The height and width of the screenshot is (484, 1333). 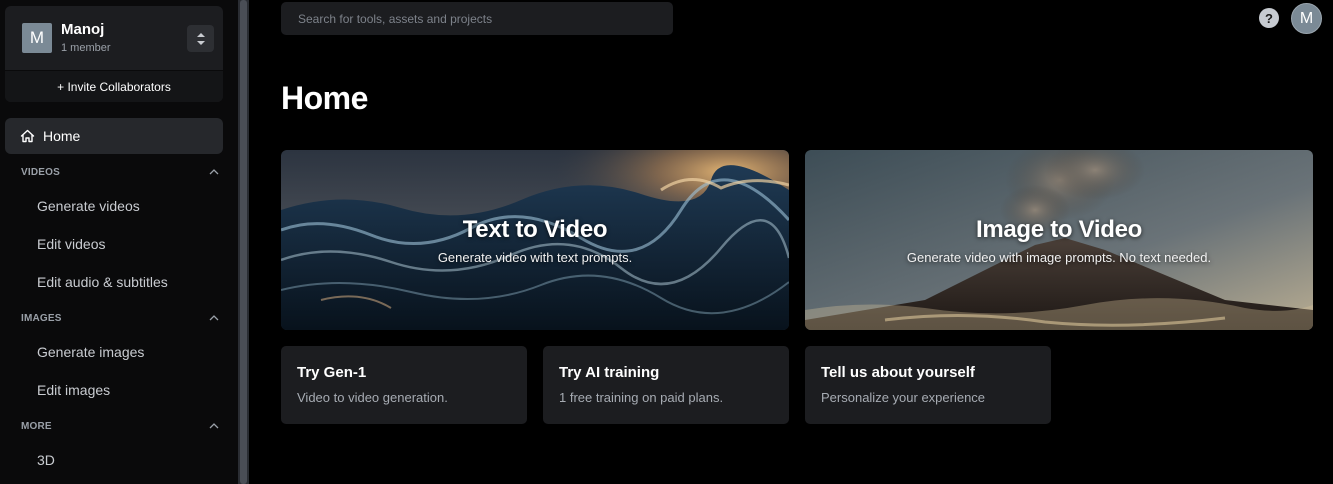 What do you see at coordinates (120, 172) in the screenshot?
I see `section-videos-toggle: VIDEOS` at bounding box center [120, 172].